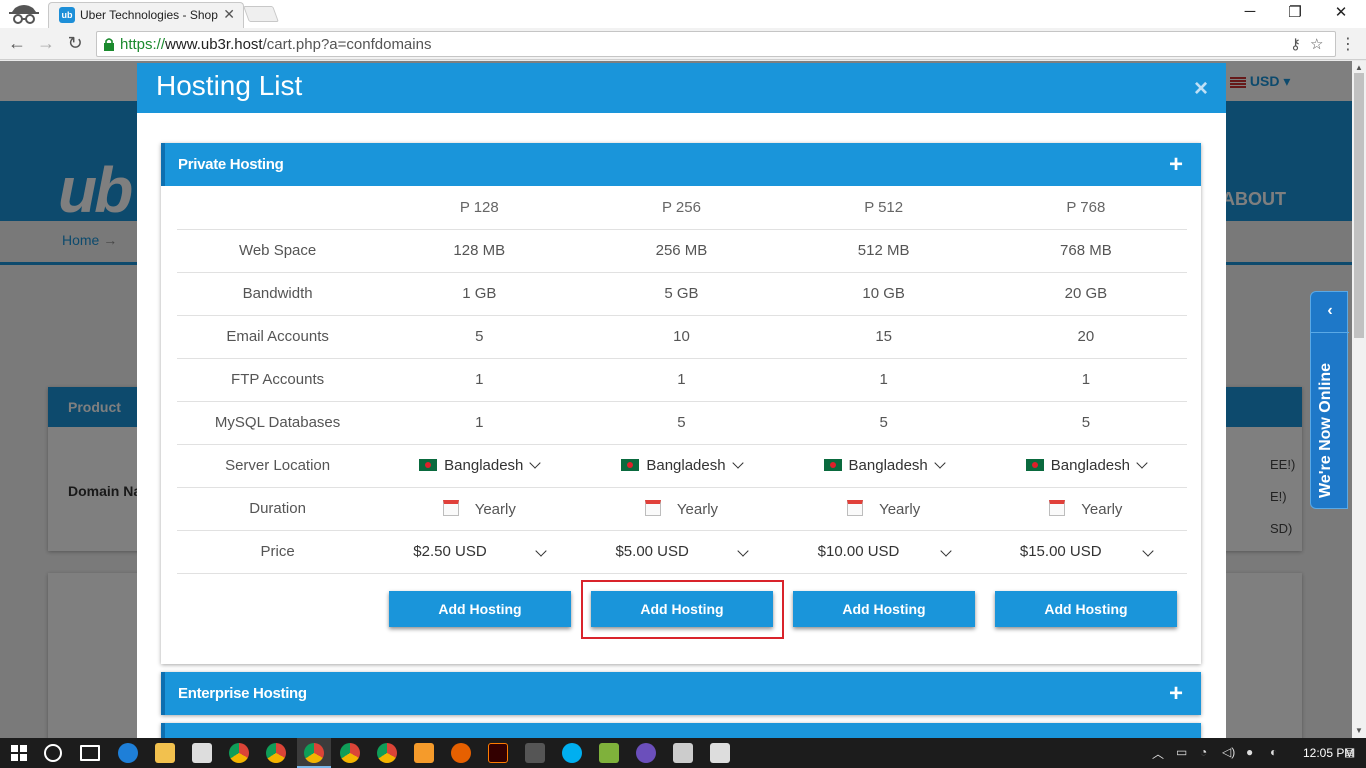  Describe the element at coordinates (1085, 423) in the screenshot. I see `table-cell: 5` at that location.